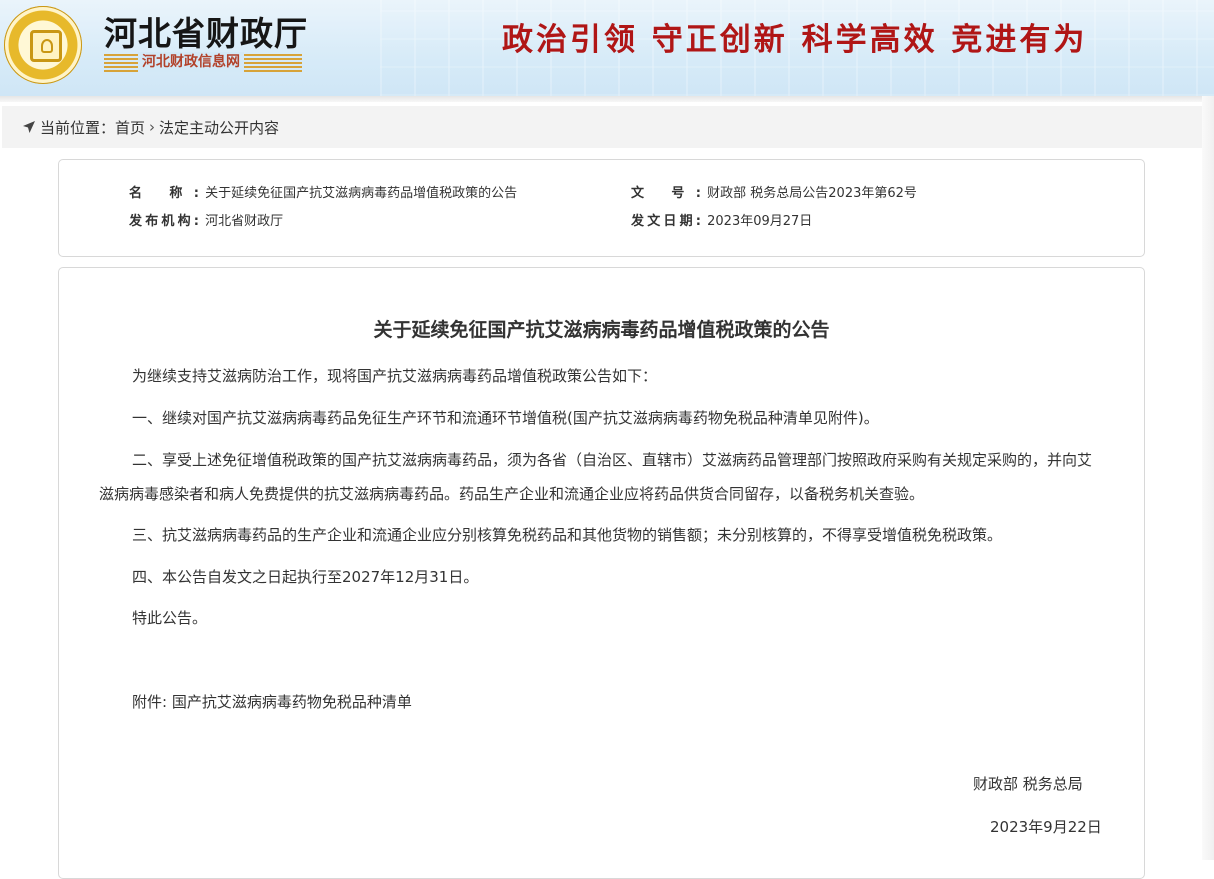 Image resolution: width=1214 pixels, height=879 pixels. I want to click on site-header: 河北省财政厅 河北财政信息网 政治引领 守正创新 科学高效 竞进有为, so click(607, 48).